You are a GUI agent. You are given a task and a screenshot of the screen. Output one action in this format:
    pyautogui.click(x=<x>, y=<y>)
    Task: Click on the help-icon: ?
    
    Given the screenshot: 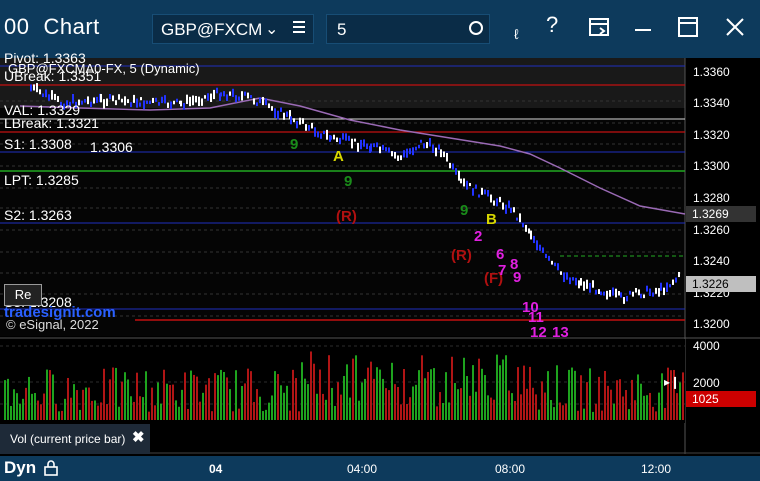 What is the action you would take?
    pyautogui.click(x=552, y=25)
    